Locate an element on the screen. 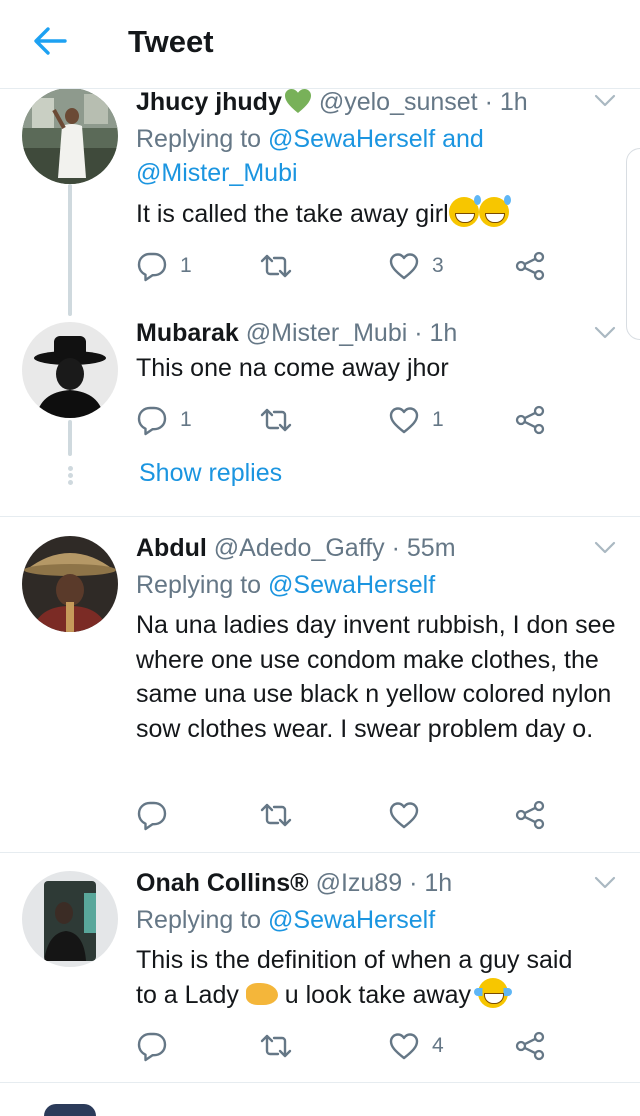 This screenshot has height=1116, width=640. scroll-indicator is located at coordinates (633, 244).